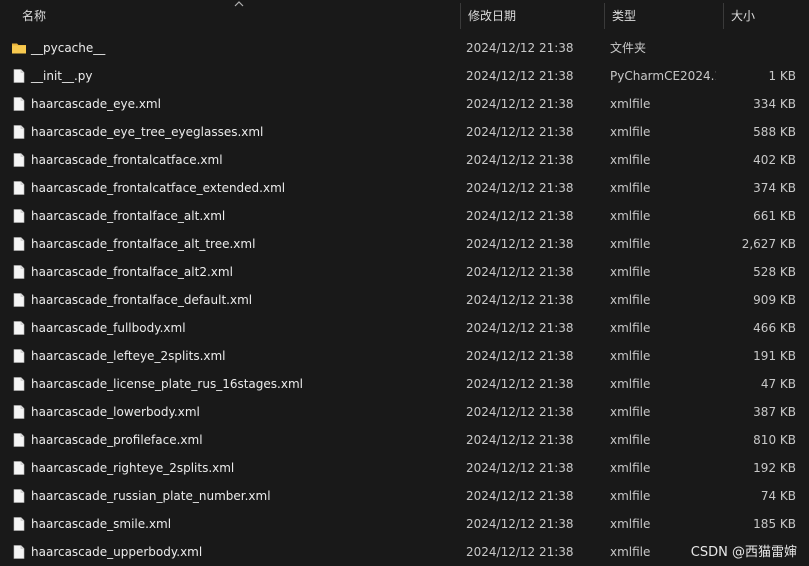 The width and height of the screenshot is (809, 566). I want to click on file-name: haarcascade_smile.xml, so click(101, 524).